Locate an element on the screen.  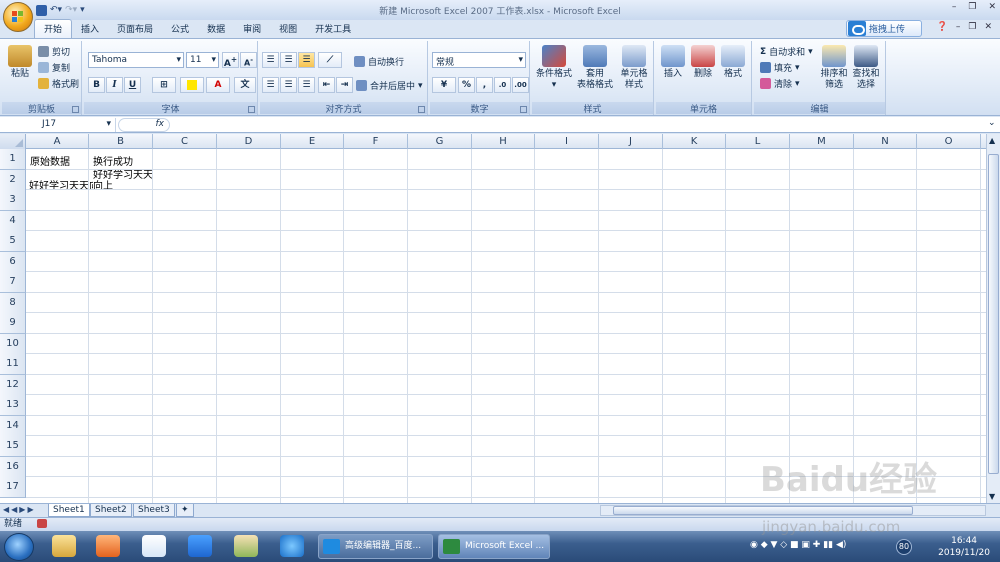
alignment-launcher-icon is located at coordinates (421, 109).